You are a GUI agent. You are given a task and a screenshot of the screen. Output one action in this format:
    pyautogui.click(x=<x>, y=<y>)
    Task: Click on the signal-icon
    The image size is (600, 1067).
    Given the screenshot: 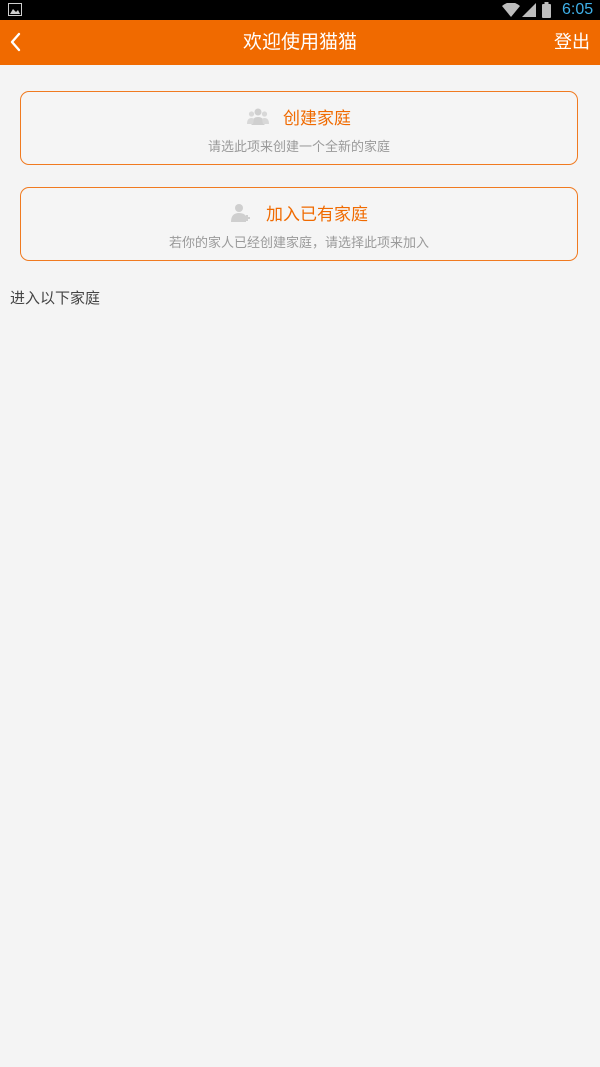 What is the action you would take?
    pyautogui.click(x=529, y=10)
    